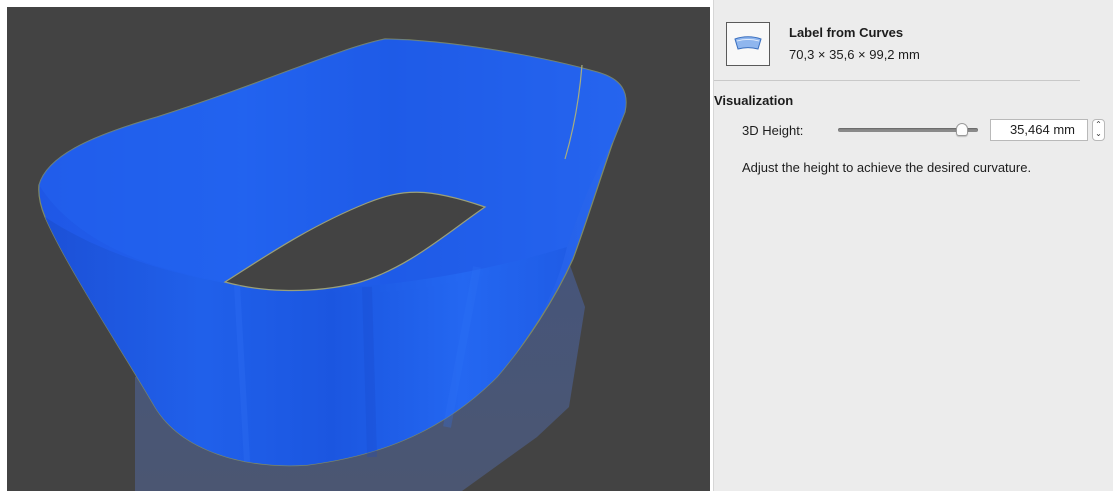  What do you see at coordinates (854, 54) in the screenshot?
I see `object-dimensions: 70,3 × 35,6 × 99,2 mm` at bounding box center [854, 54].